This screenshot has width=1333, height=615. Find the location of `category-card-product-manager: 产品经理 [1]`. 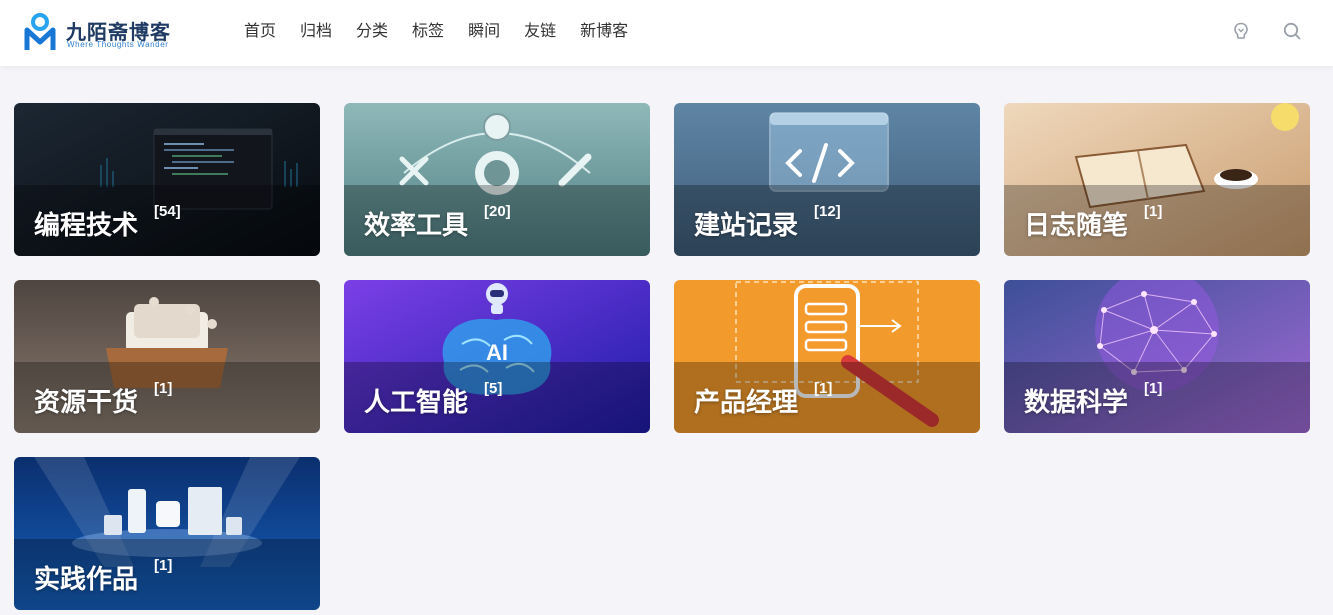

category-card-product-manager: 产品经理 [1] is located at coordinates (827, 356).